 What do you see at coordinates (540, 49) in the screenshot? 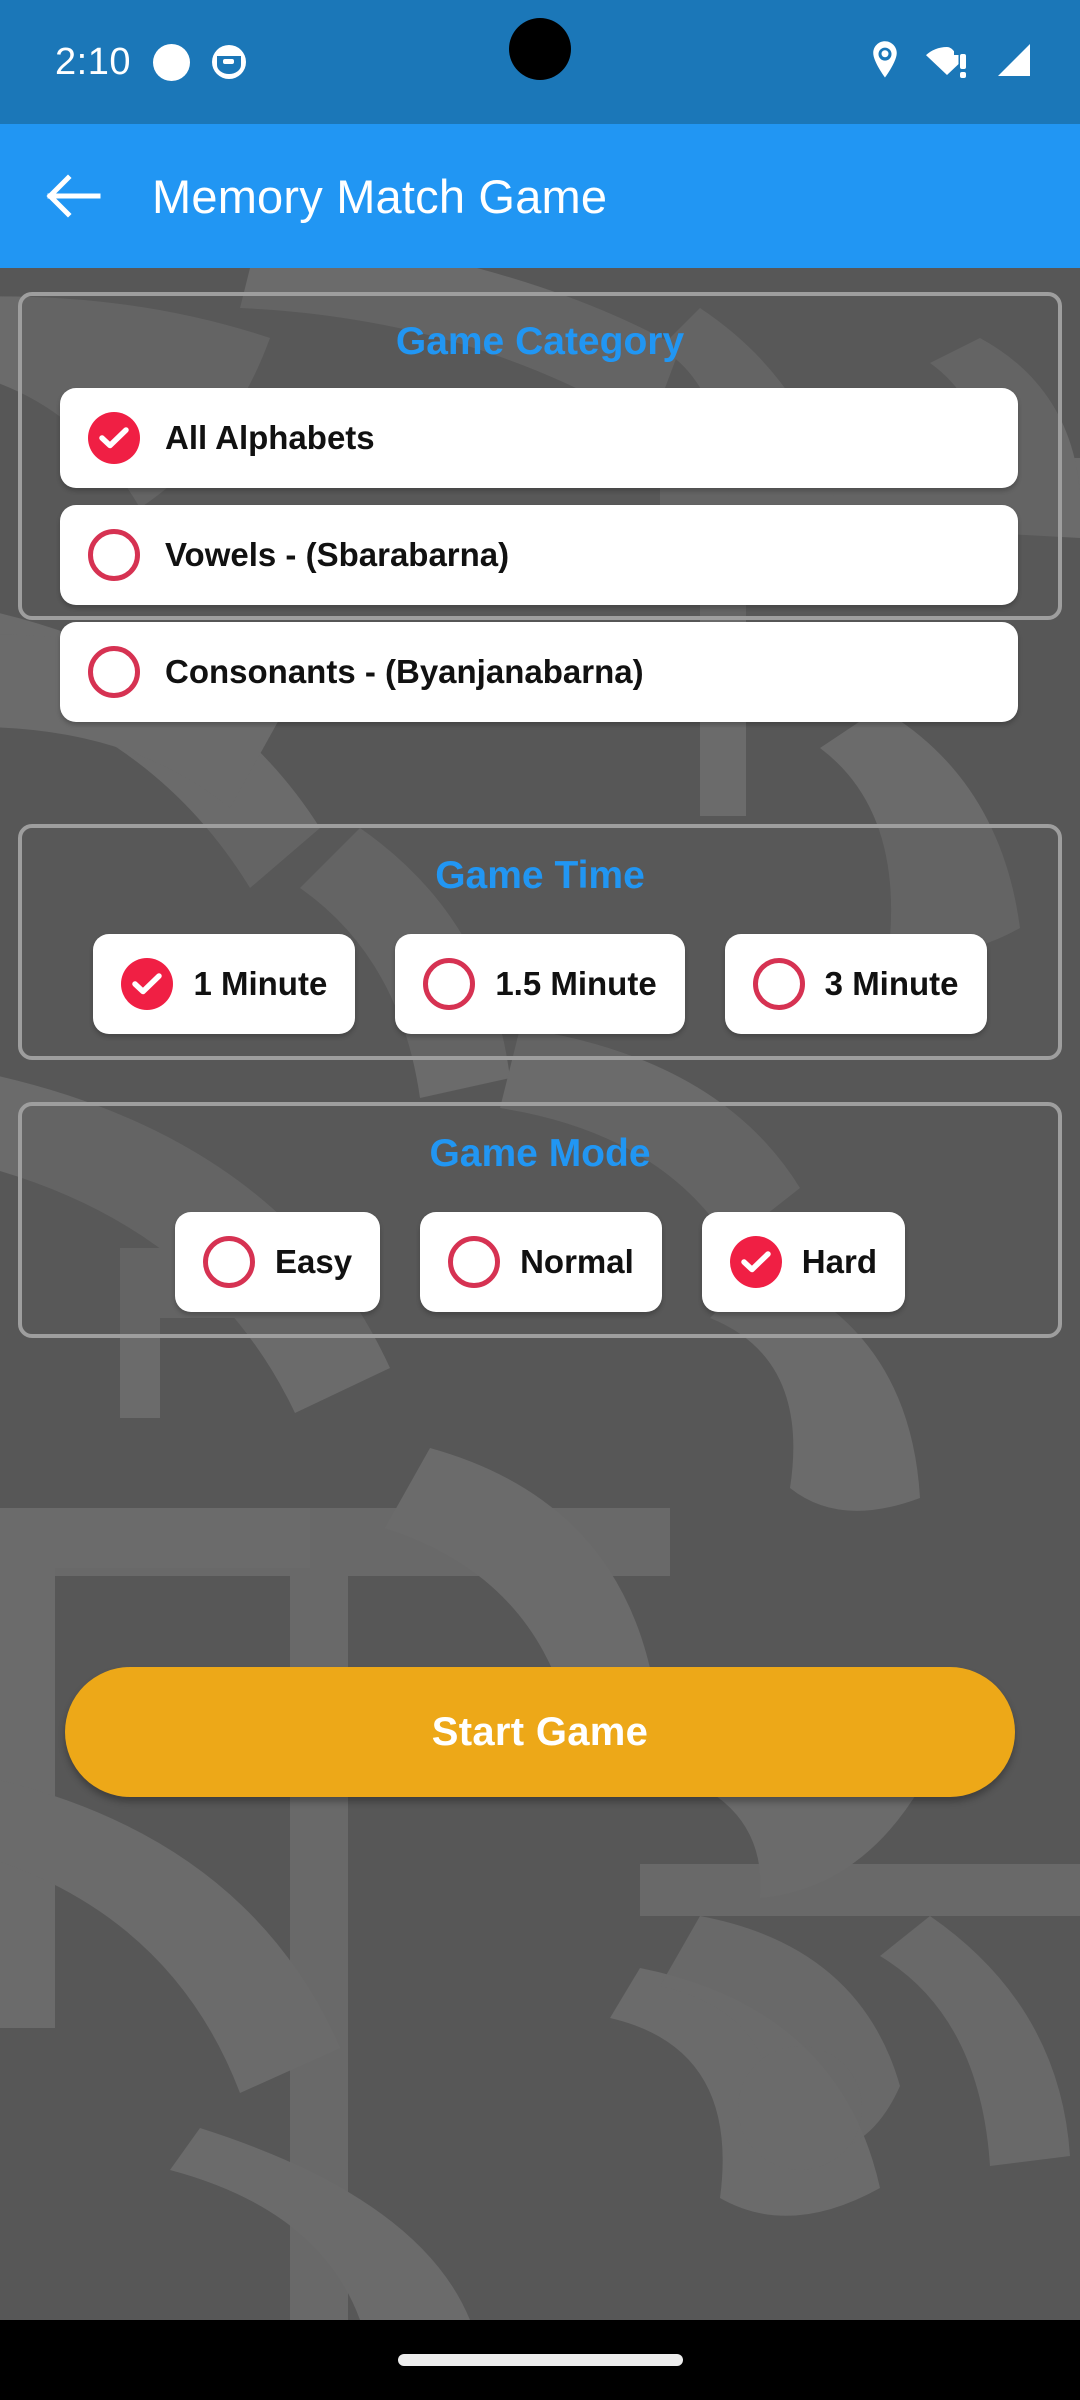
I see `camera-punch-hole` at bounding box center [540, 49].